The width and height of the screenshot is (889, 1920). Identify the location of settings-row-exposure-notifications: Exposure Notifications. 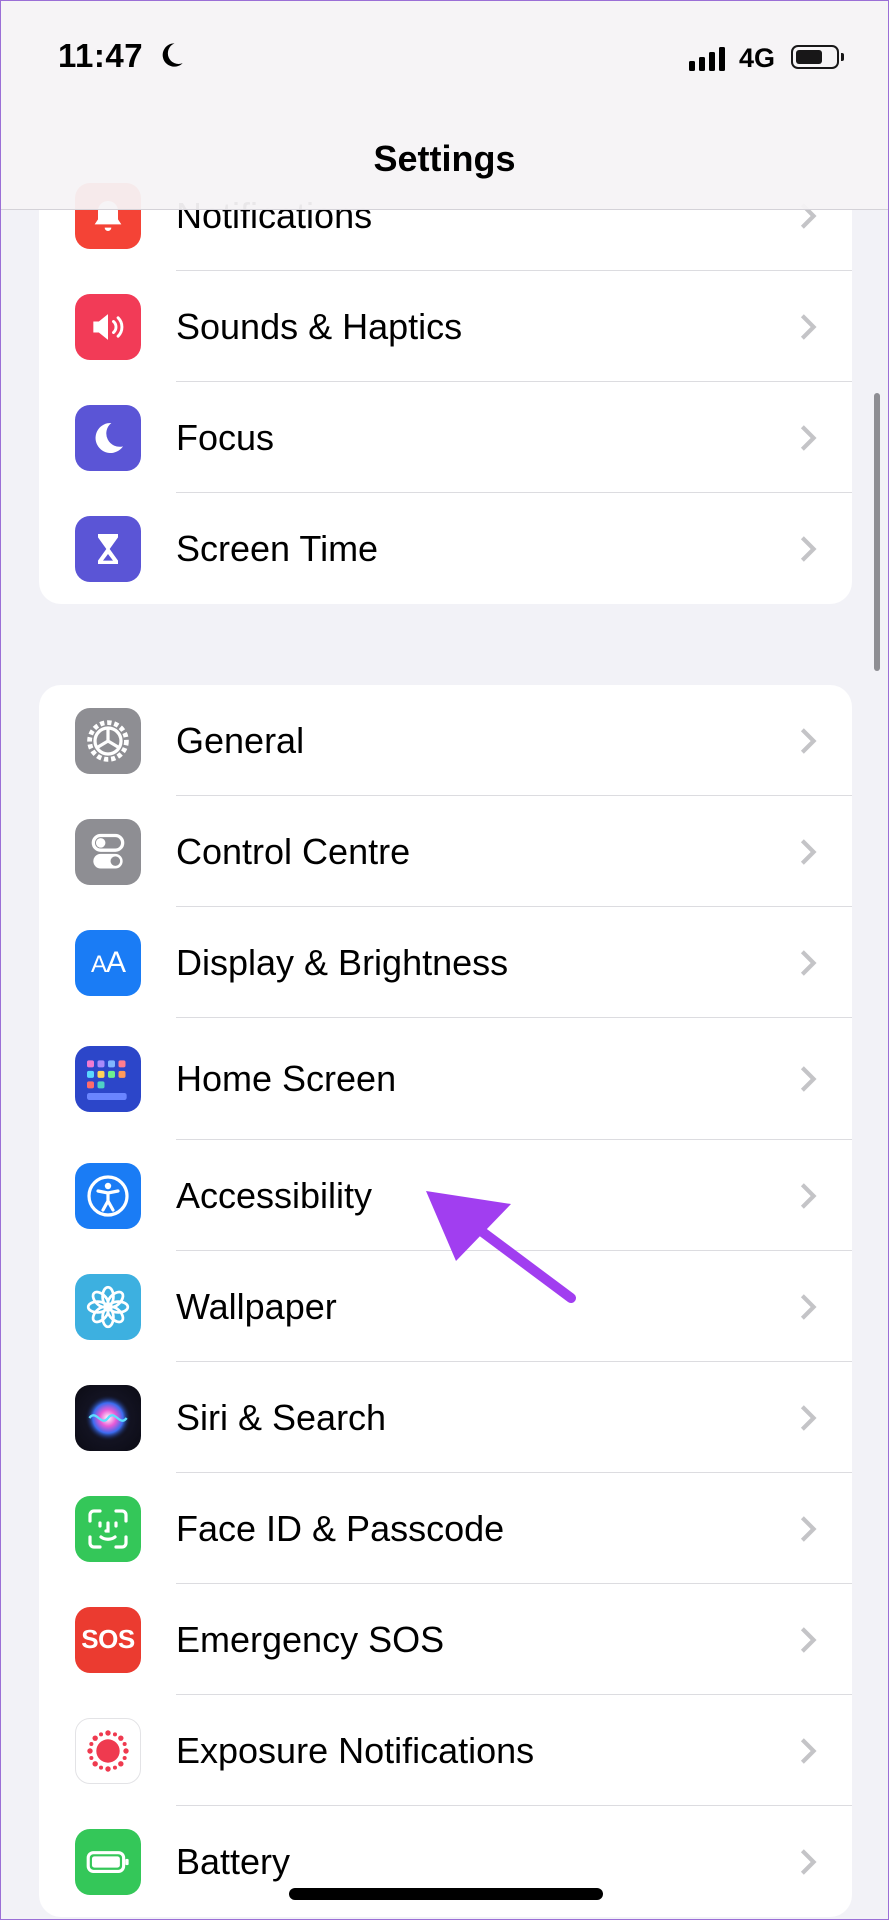
(445, 1750).